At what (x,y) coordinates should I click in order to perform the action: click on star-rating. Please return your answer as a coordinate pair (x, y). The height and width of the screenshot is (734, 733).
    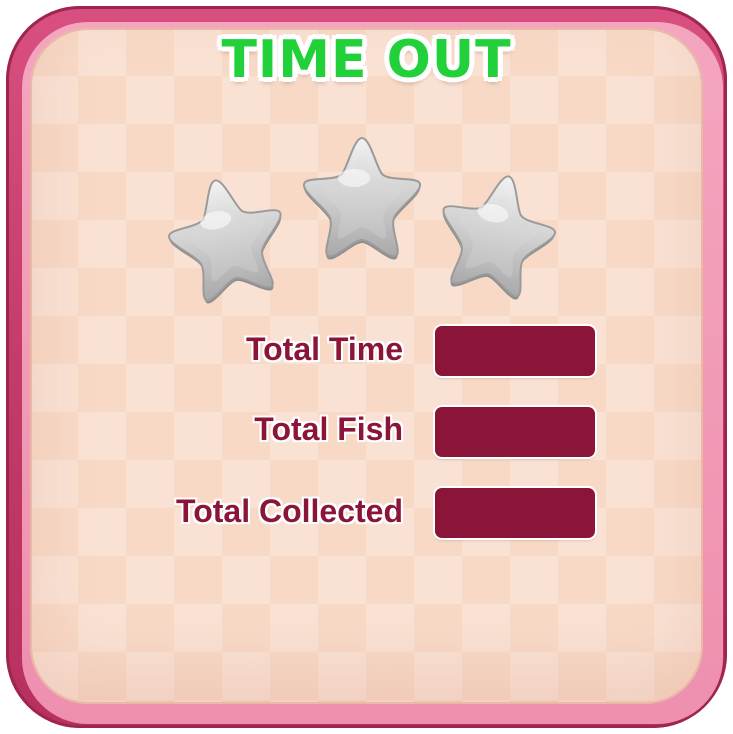
    Looking at the image, I should click on (362, 223).